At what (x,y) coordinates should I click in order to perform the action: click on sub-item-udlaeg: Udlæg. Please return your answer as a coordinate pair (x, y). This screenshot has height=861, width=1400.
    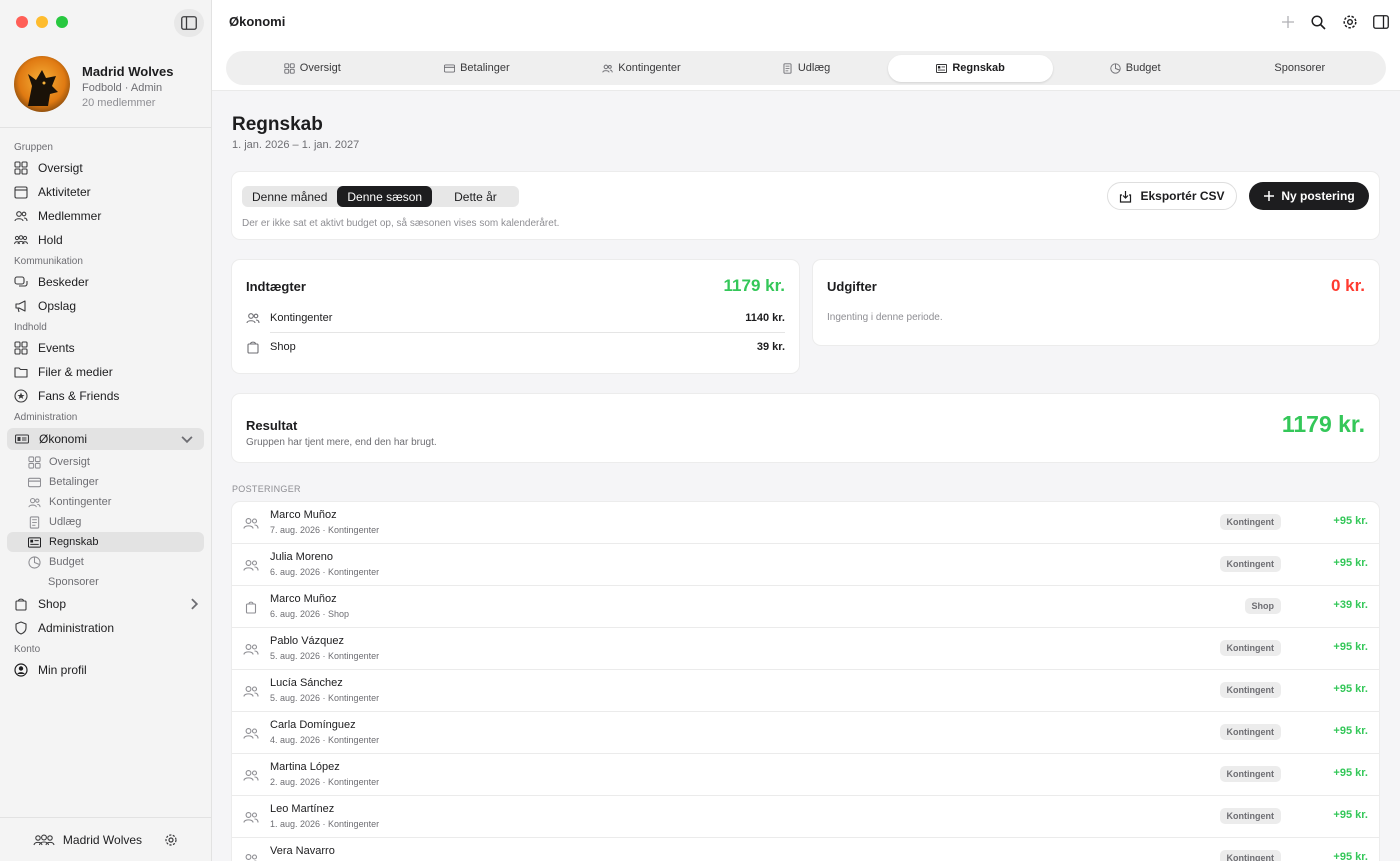
    Looking at the image, I should click on (105, 522).